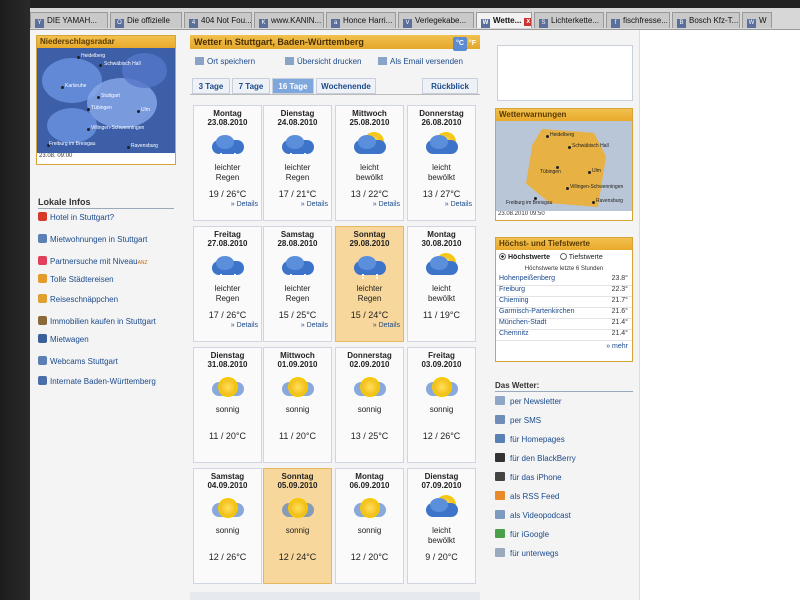 Image resolution: width=800 pixels, height=600 pixels. What do you see at coordinates (108, 321) in the screenshot?
I see `local-info-link: Immobilien kaufen in Stuttgart` at bounding box center [108, 321].